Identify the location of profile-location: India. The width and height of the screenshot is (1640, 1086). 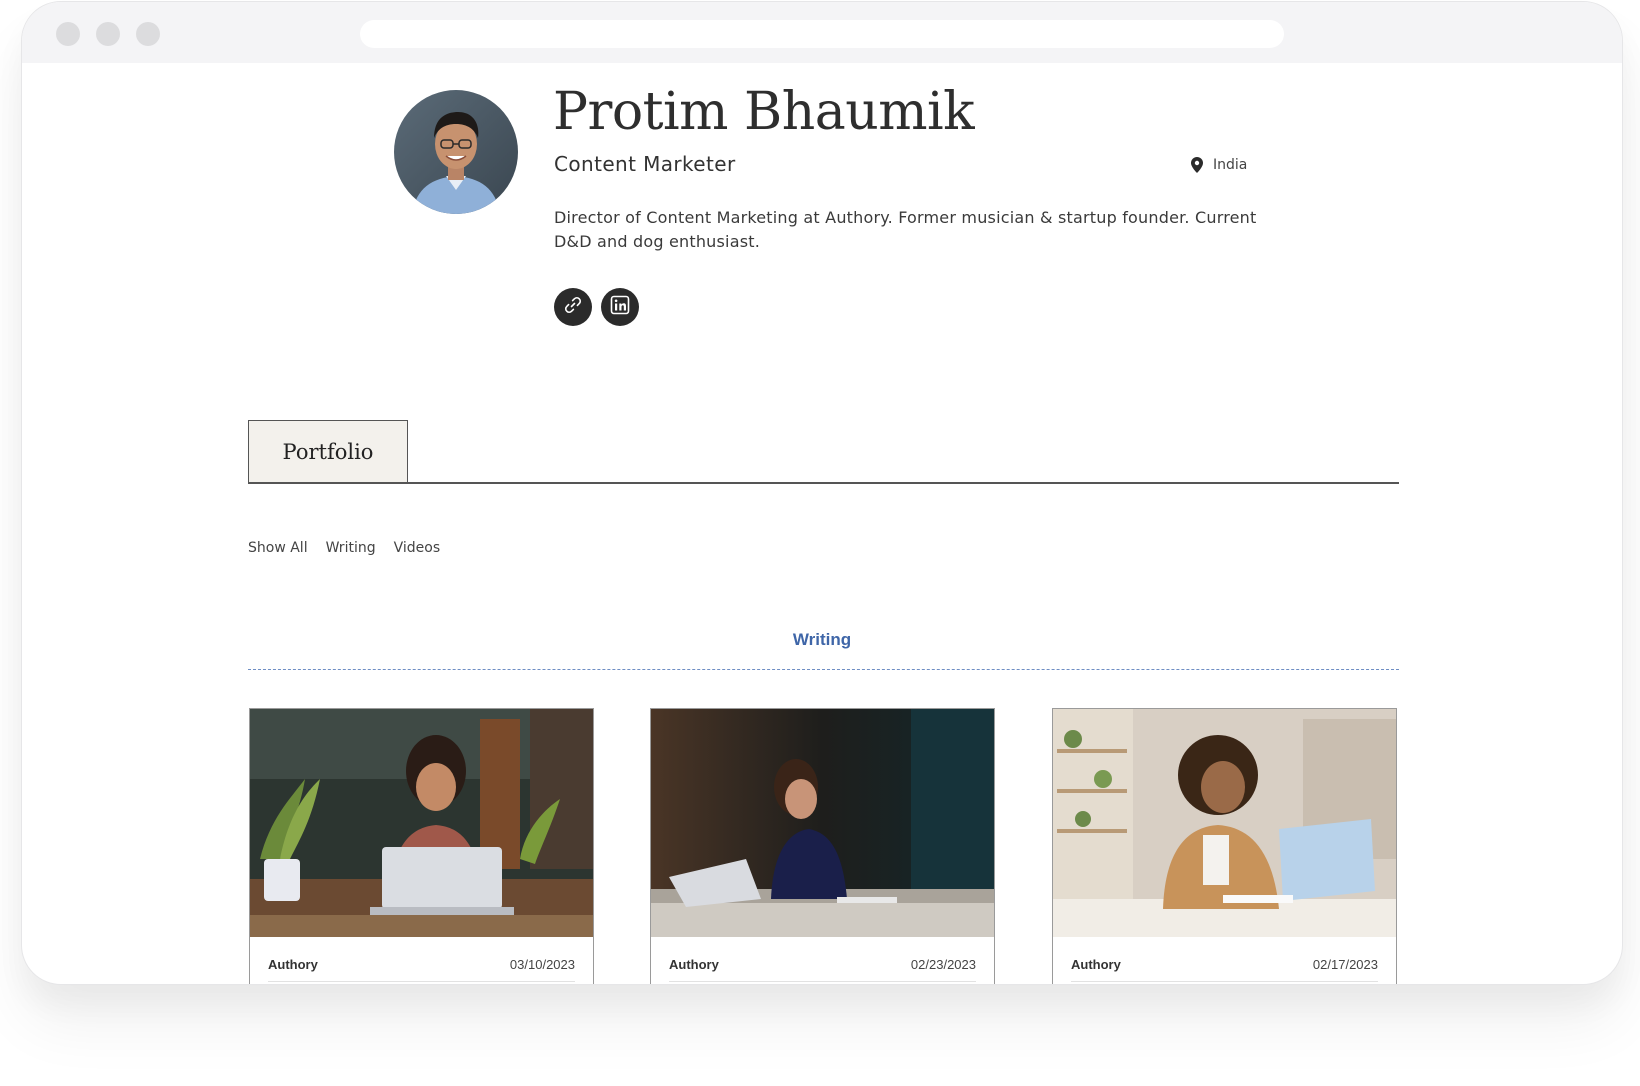
(1219, 165).